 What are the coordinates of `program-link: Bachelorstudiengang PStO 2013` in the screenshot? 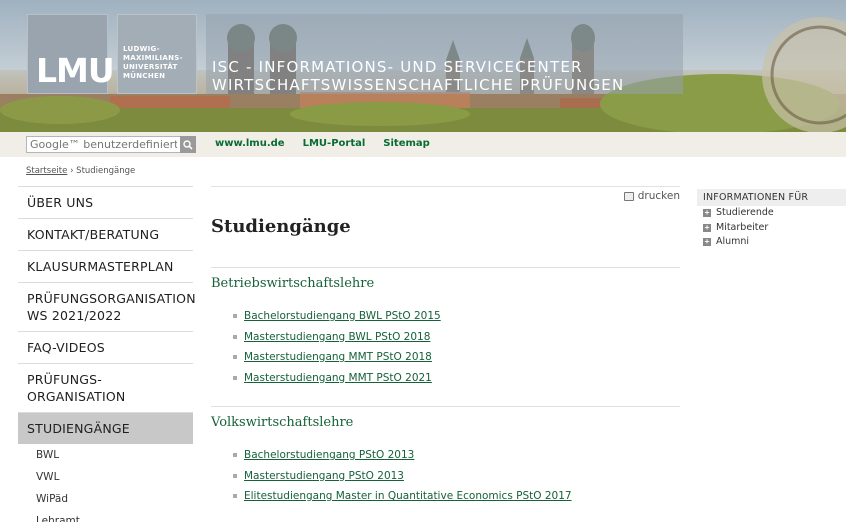 It's located at (329, 455).